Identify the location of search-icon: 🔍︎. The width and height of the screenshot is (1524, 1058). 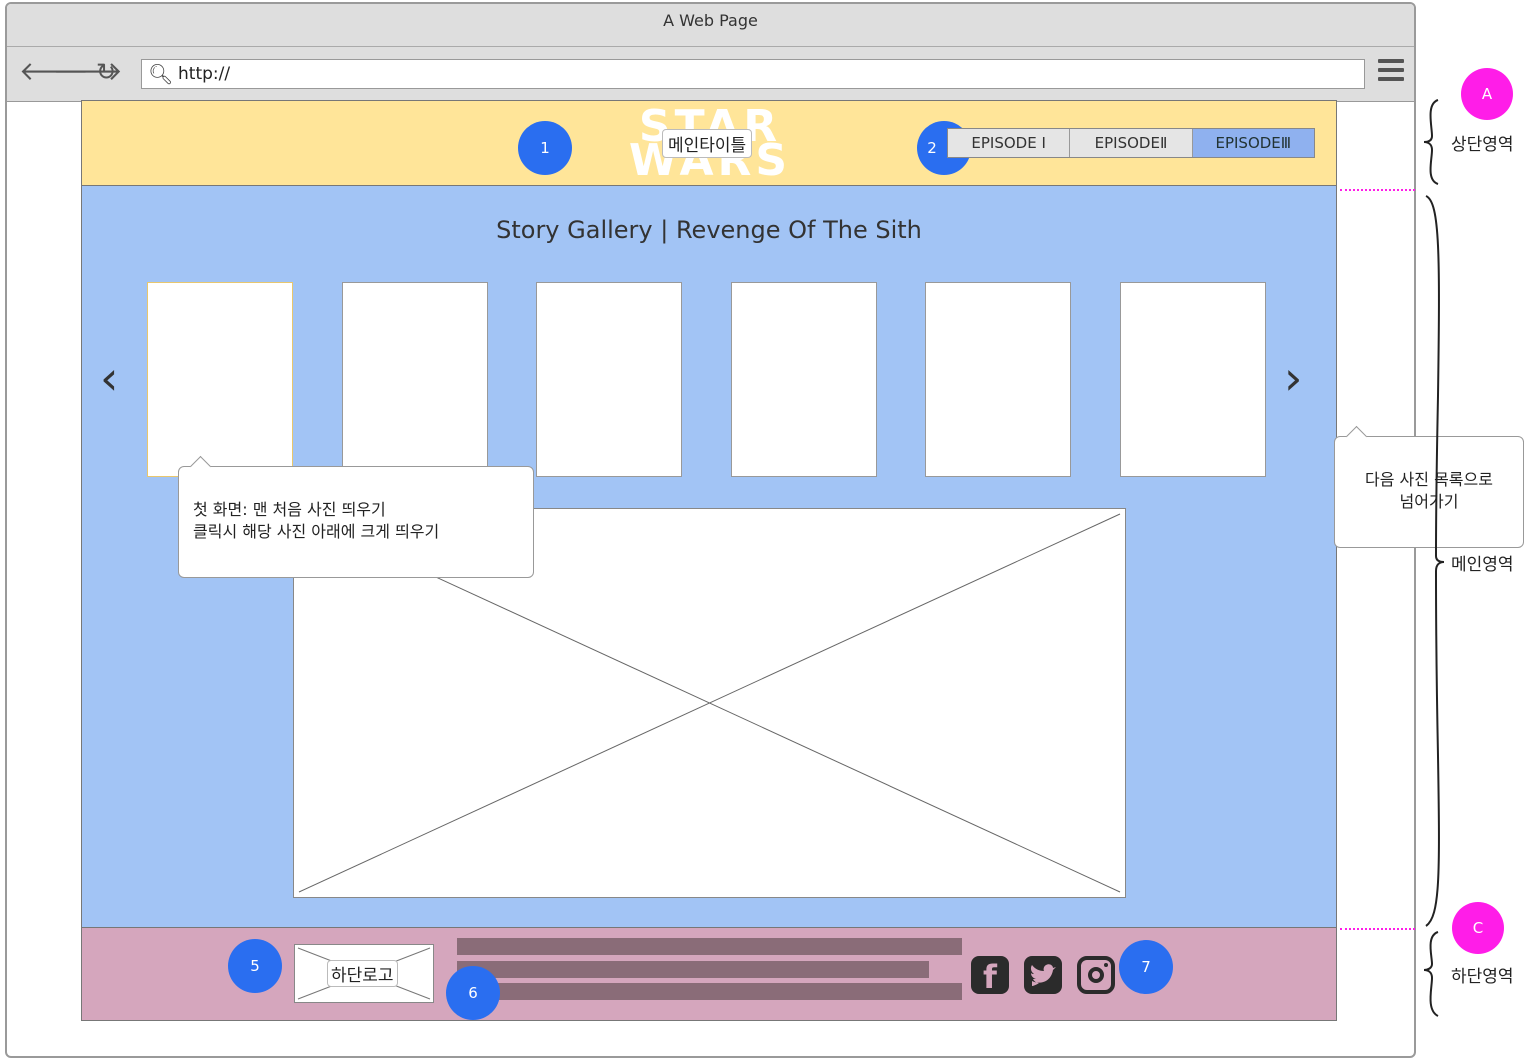
(161, 74).